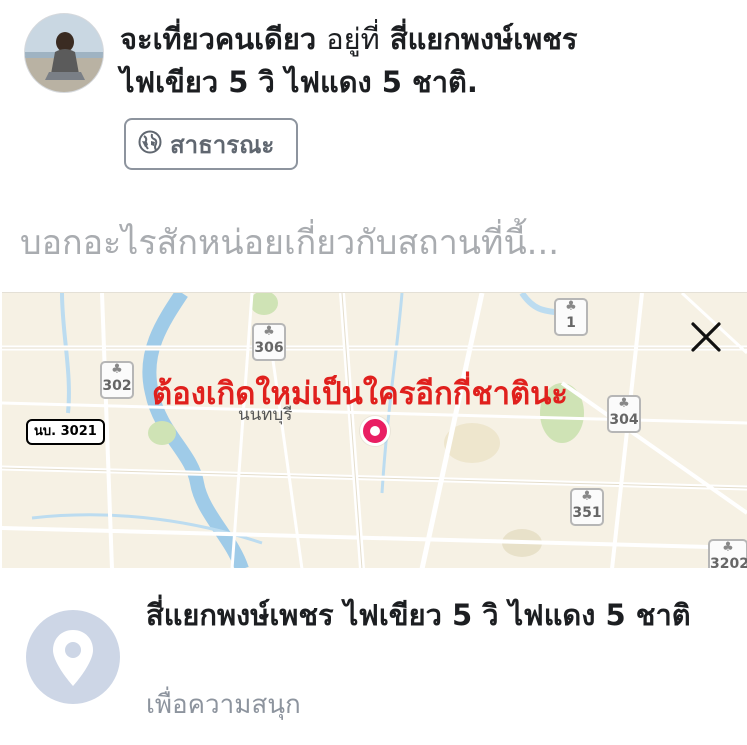 The width and height of the screenshot is (747, 745). What do you see at coordinates (360, 394) in the screenshot?
I see `map-caption: ต้องเกิดใหม่เป็นใครอีกกี่ชาตินะ` at bounding box center [360, 394].